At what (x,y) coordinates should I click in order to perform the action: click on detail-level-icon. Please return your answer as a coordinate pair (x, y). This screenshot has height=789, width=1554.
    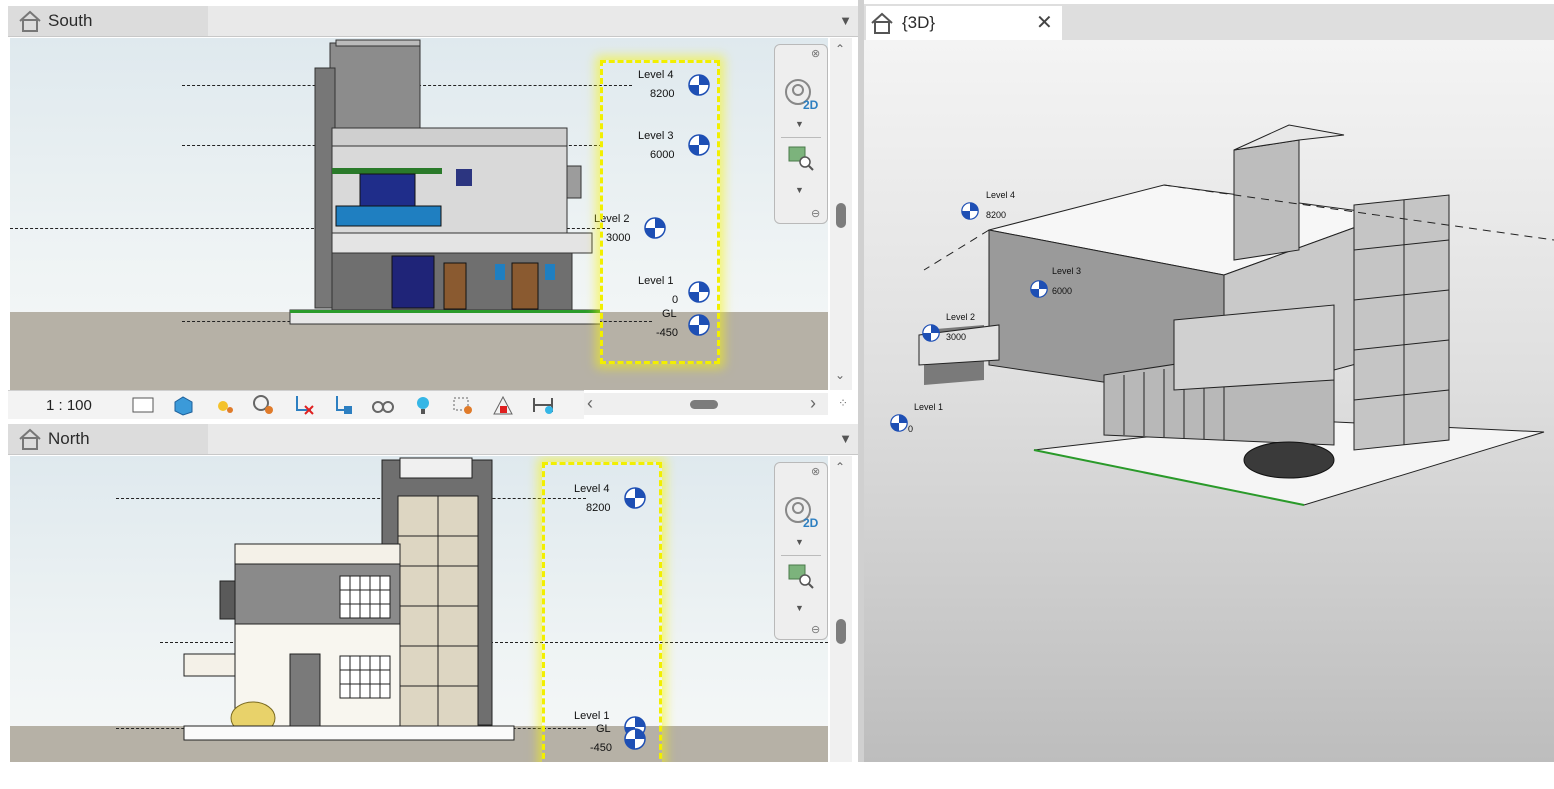
    Looking at the image, I should click on (143, 405).